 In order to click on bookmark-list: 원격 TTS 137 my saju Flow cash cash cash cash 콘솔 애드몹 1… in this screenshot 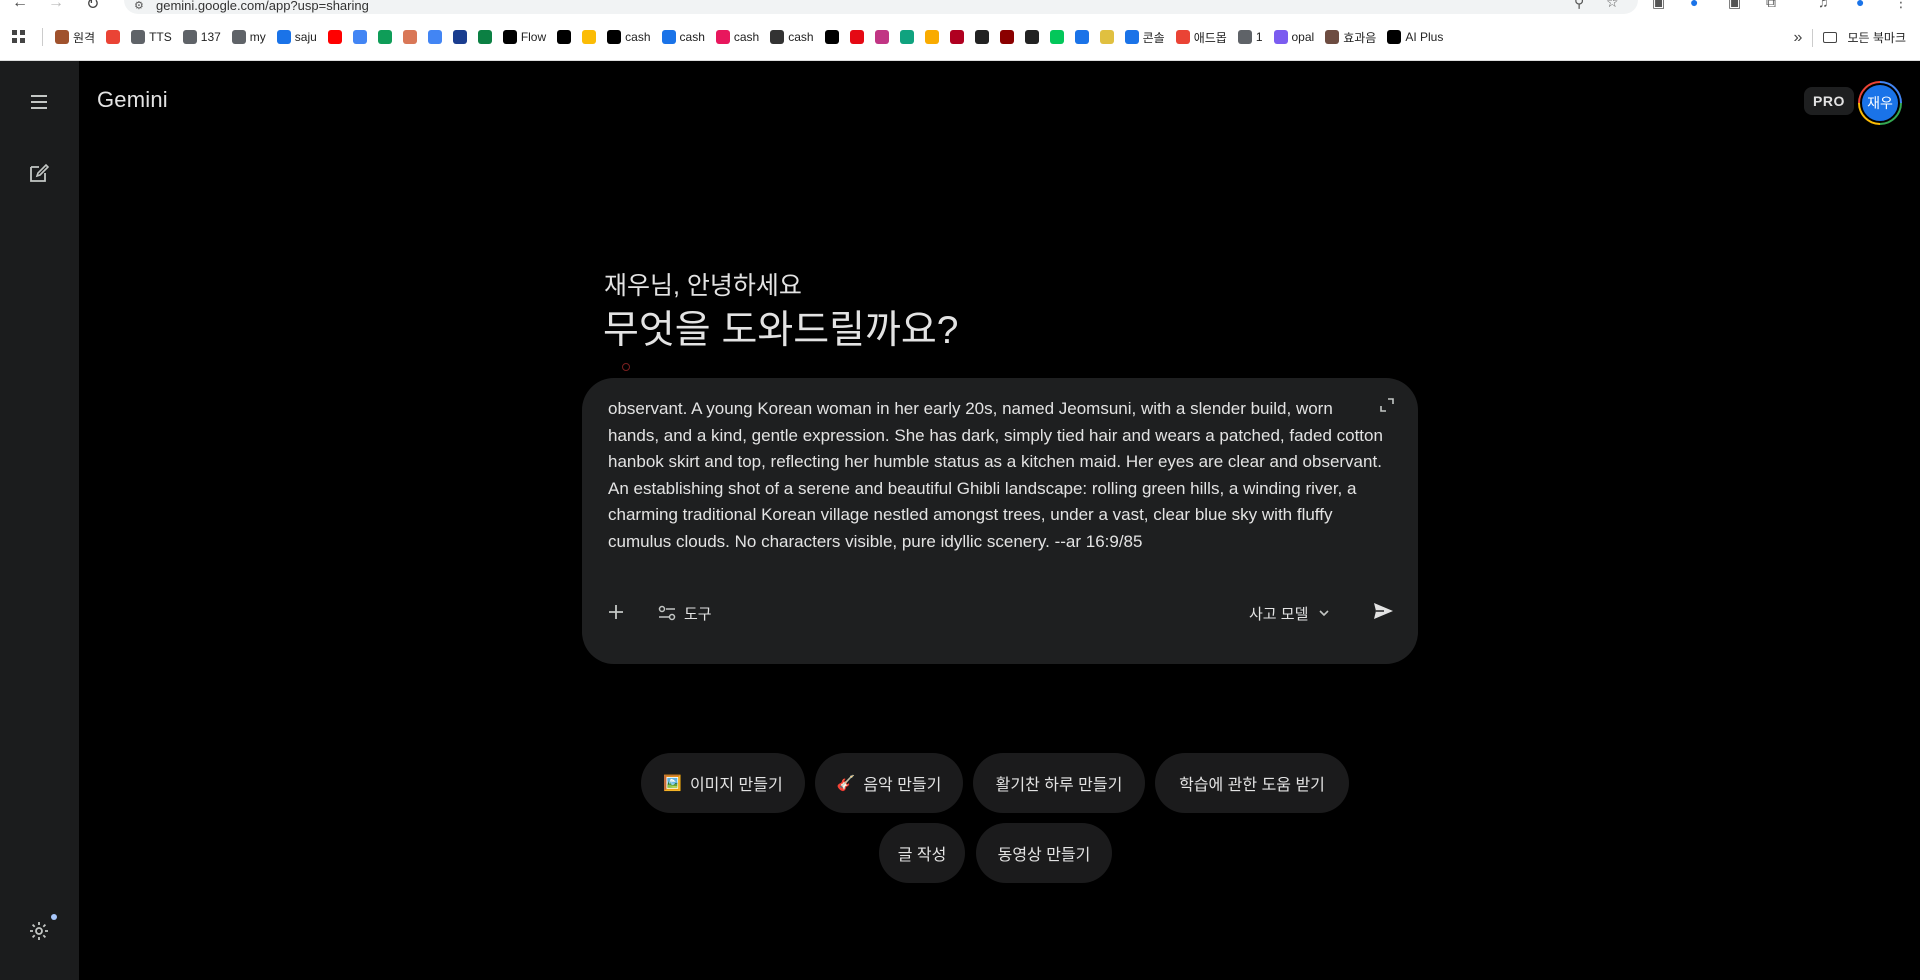, I will do `click(754, 37)`.